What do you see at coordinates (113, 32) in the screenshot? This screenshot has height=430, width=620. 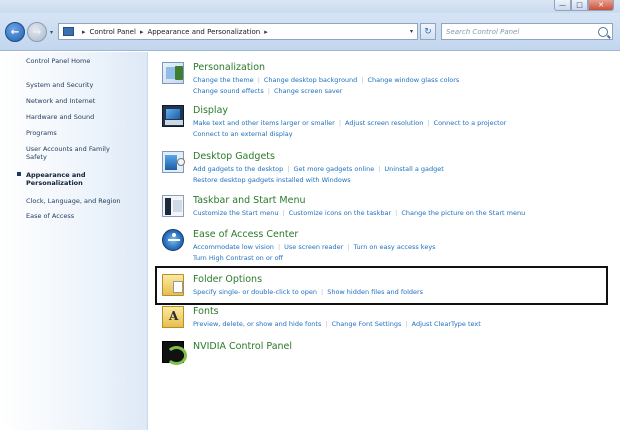 I see `breadcrumb-control-panel: Control Panel` at bounding box center [113, 32].